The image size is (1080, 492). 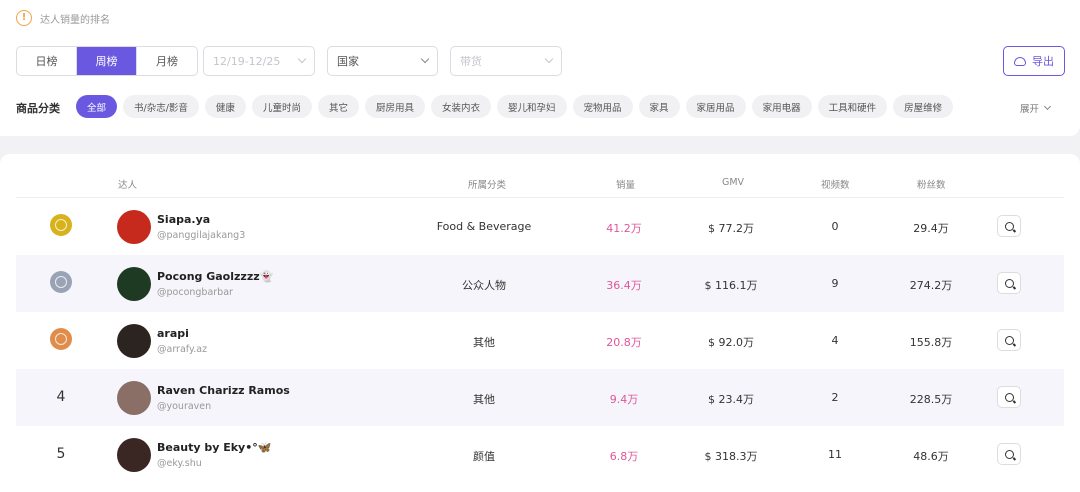 I want to click on category-chip: 女装内衣, so click(x=460, y=106).